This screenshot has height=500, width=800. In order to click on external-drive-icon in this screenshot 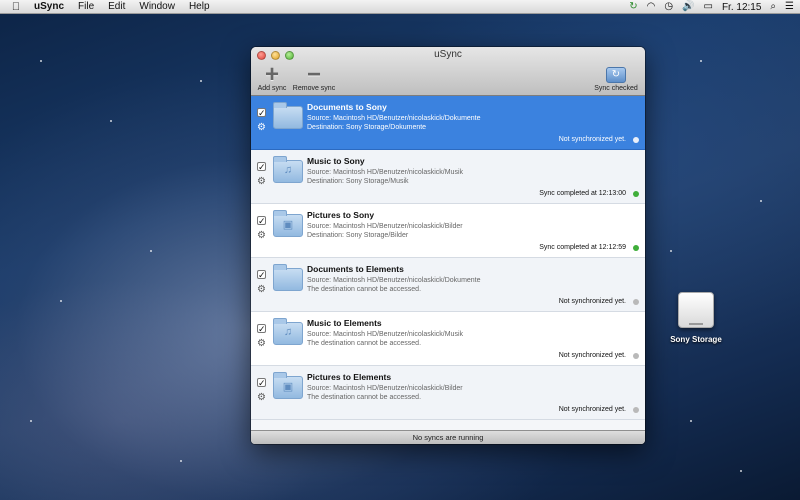, I will do `click(696, 310)`.